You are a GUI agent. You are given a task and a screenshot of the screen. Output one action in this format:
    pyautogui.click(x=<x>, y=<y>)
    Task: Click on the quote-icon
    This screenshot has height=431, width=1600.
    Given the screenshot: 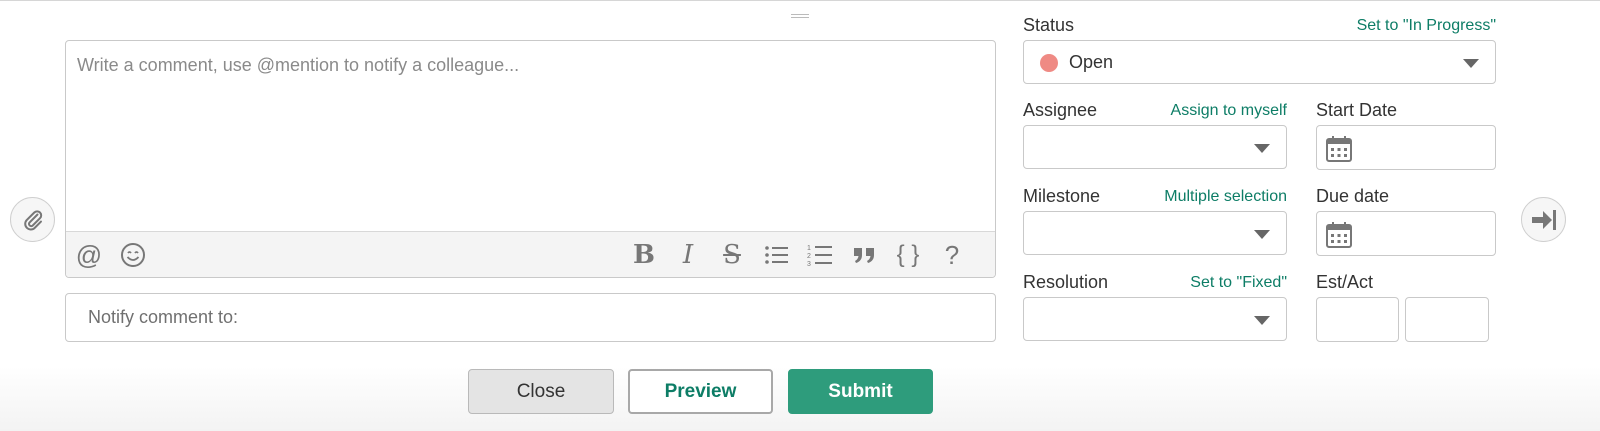 What is the action you would take?
    pyautogui.click(x=864, y=255)
    